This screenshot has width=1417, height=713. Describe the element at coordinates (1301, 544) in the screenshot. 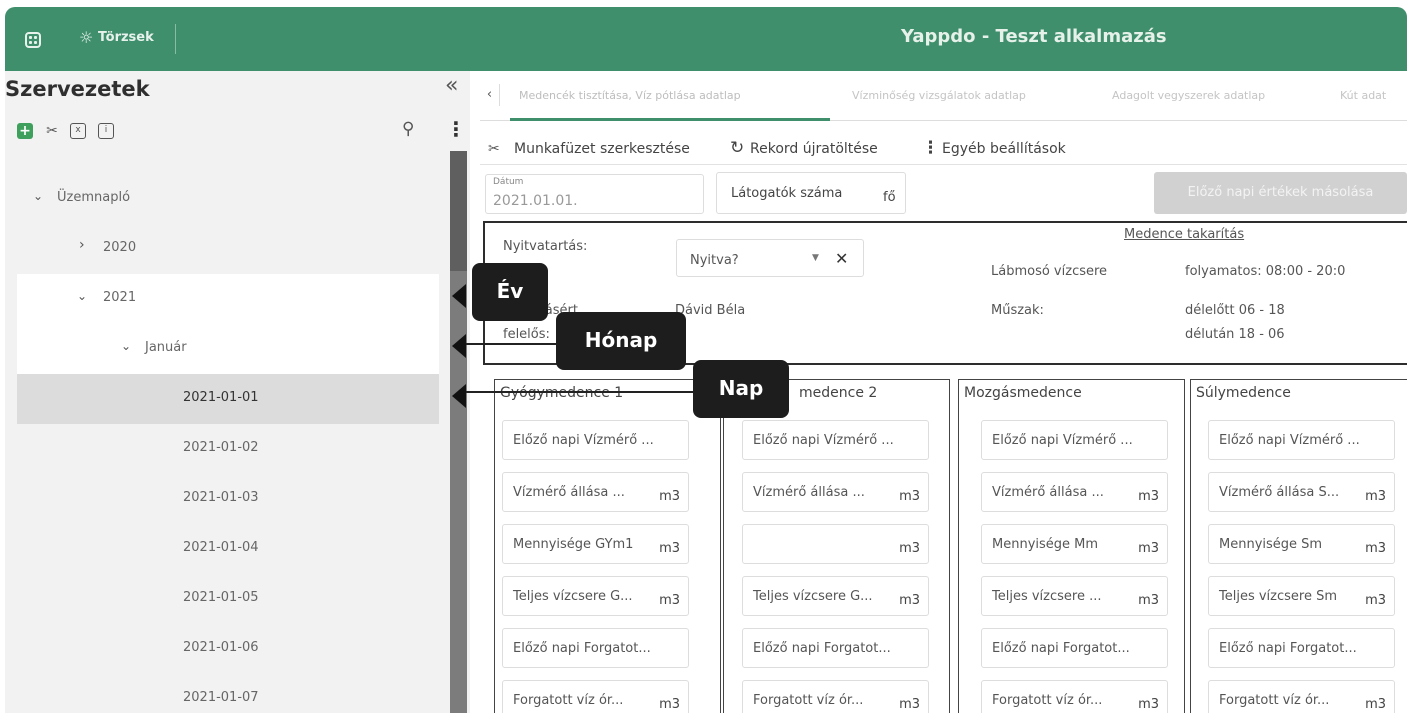

I see `pool-field: Mennyisége Sm m3` at that location.